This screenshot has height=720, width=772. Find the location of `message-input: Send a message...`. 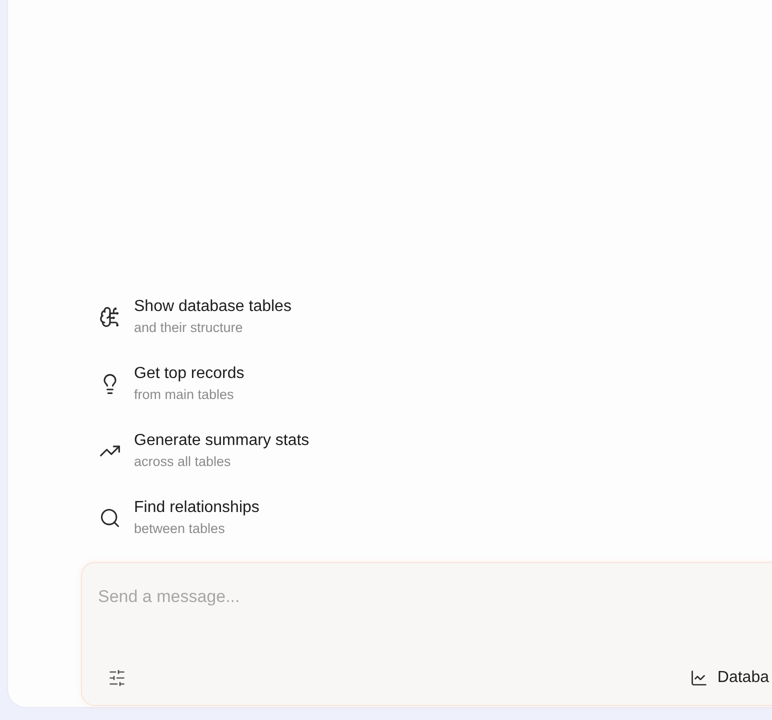

message-input: Send a message... is located at coordinates (378, 597).